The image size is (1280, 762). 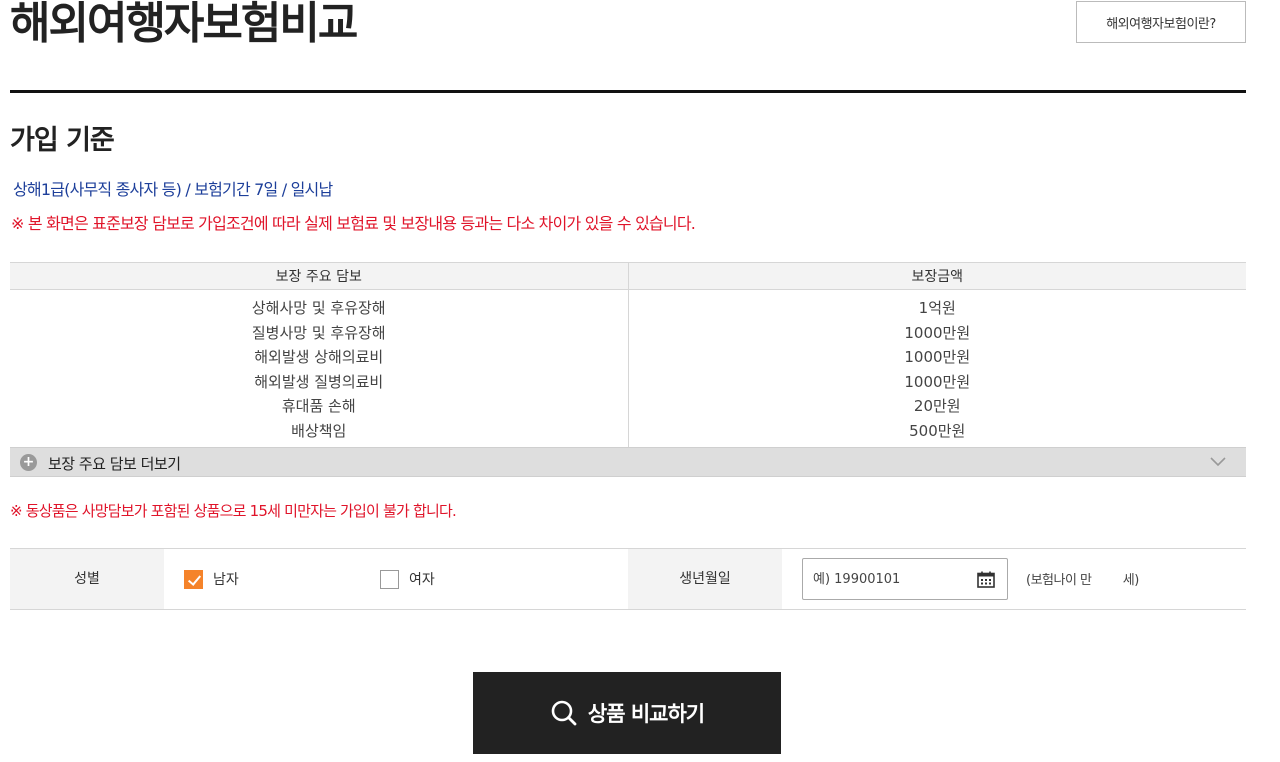 What do you see at coordinates (564, 713) in the screenshot?
I see `search-icon` at bounding box center [564, 713].